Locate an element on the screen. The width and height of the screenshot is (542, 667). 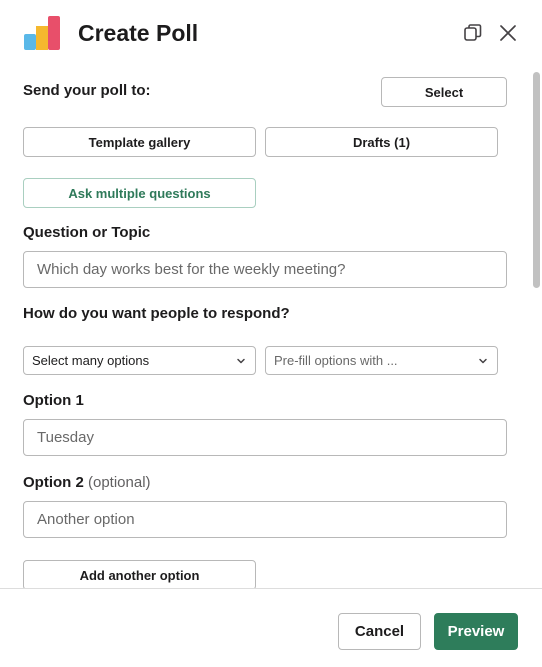
template-gallery-button: Template gallery is located at coordinates (139, 142).